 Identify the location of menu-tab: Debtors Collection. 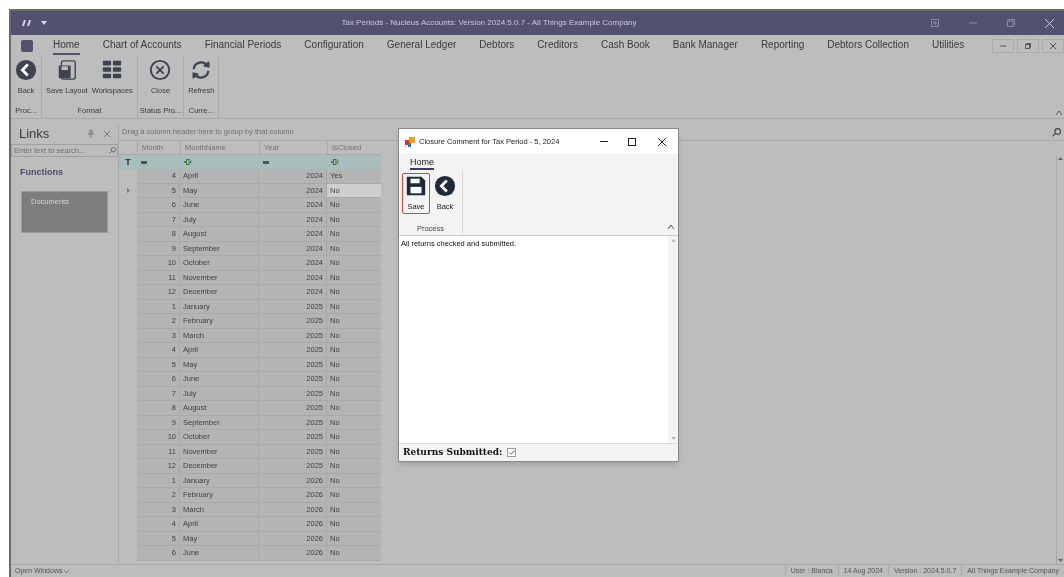
(868, 46).